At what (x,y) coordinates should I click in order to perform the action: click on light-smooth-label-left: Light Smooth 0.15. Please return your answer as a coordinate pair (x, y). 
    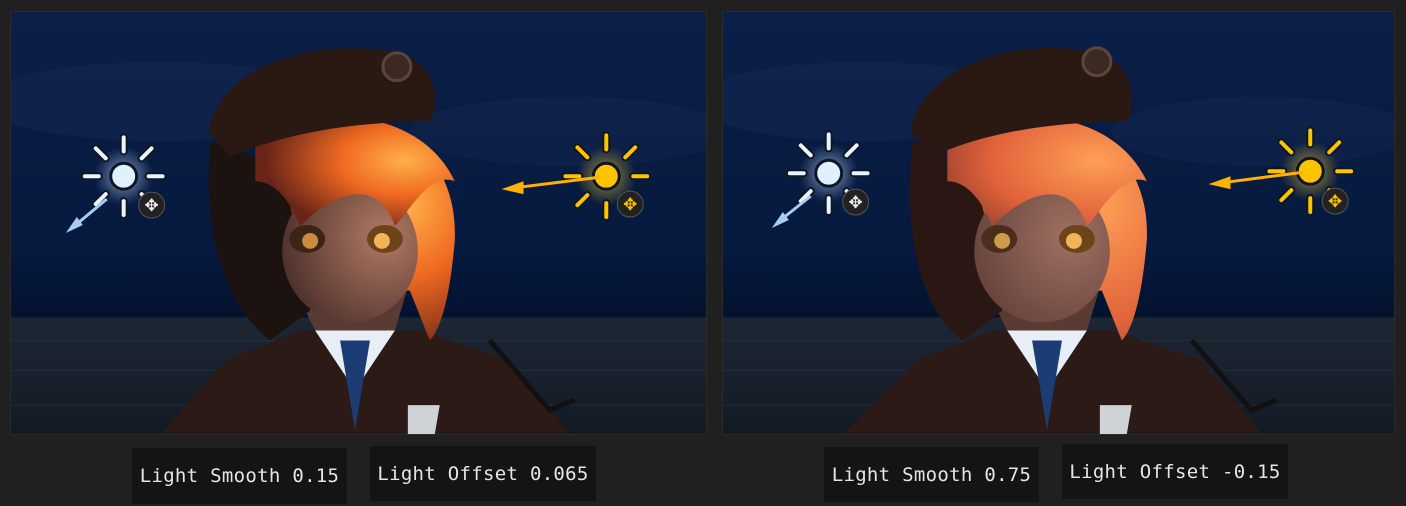
    Looking at the image, I should click on (239, 476).